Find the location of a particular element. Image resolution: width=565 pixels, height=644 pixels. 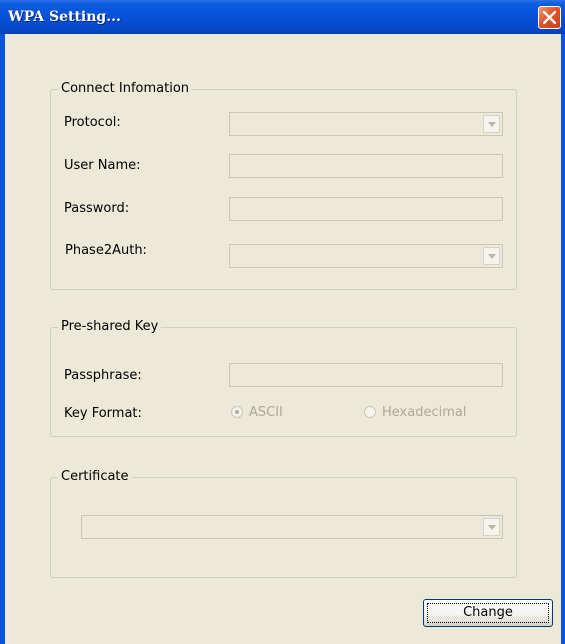

passphrase-label: Passphrase: is located at coordinates (103, 375).